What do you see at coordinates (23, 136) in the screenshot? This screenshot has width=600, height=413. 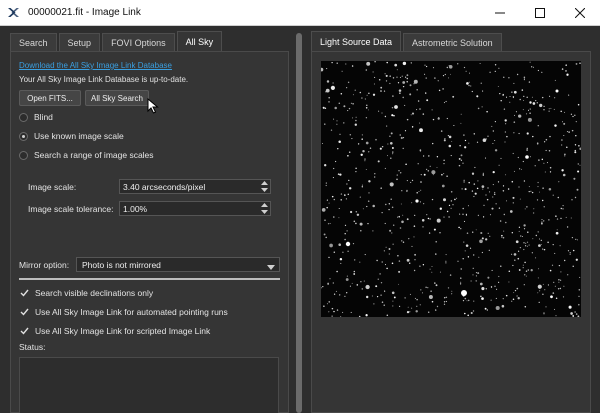 I see `radio-selected-icon` at bounding box center [23, 136].